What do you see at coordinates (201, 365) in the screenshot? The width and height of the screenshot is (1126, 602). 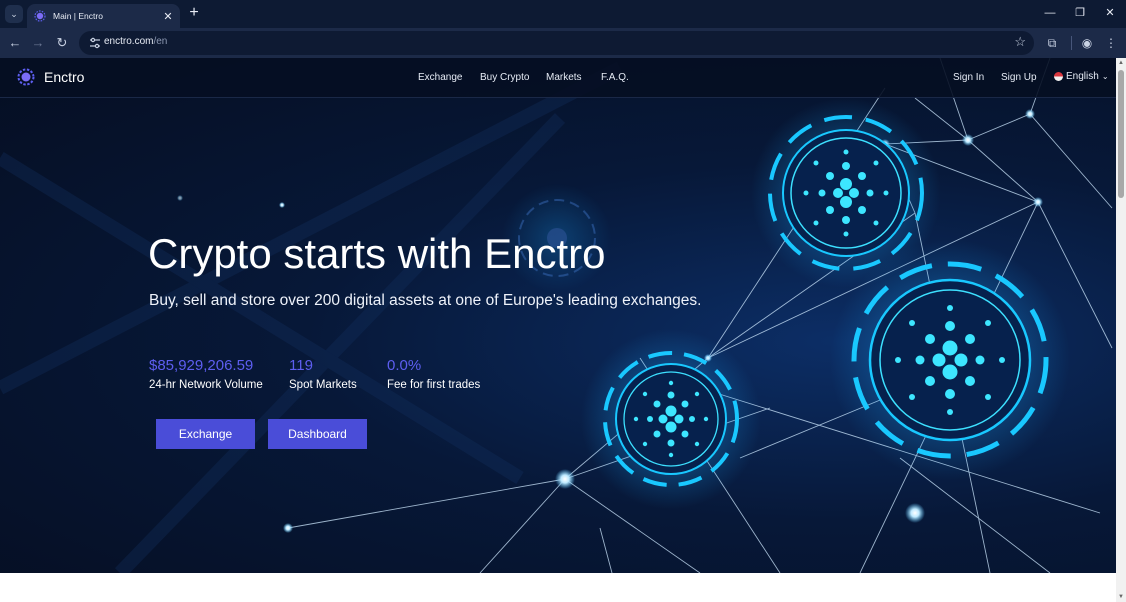 I see `stat-volume-value: $85,929,206.59` at bounding box center [201, 365].